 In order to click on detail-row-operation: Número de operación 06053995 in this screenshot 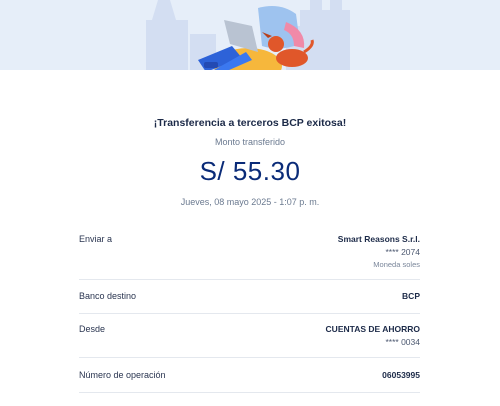, I will do `click(249, 377)`.